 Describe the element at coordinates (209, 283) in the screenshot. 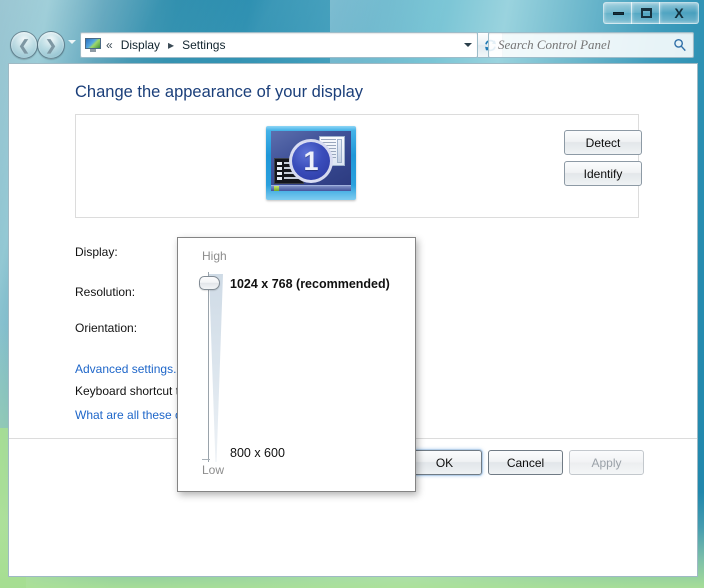

I see `slider-thumb` at that location.